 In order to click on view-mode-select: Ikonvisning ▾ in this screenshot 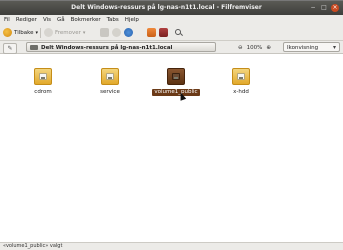, I will do `click(311, 47)`.